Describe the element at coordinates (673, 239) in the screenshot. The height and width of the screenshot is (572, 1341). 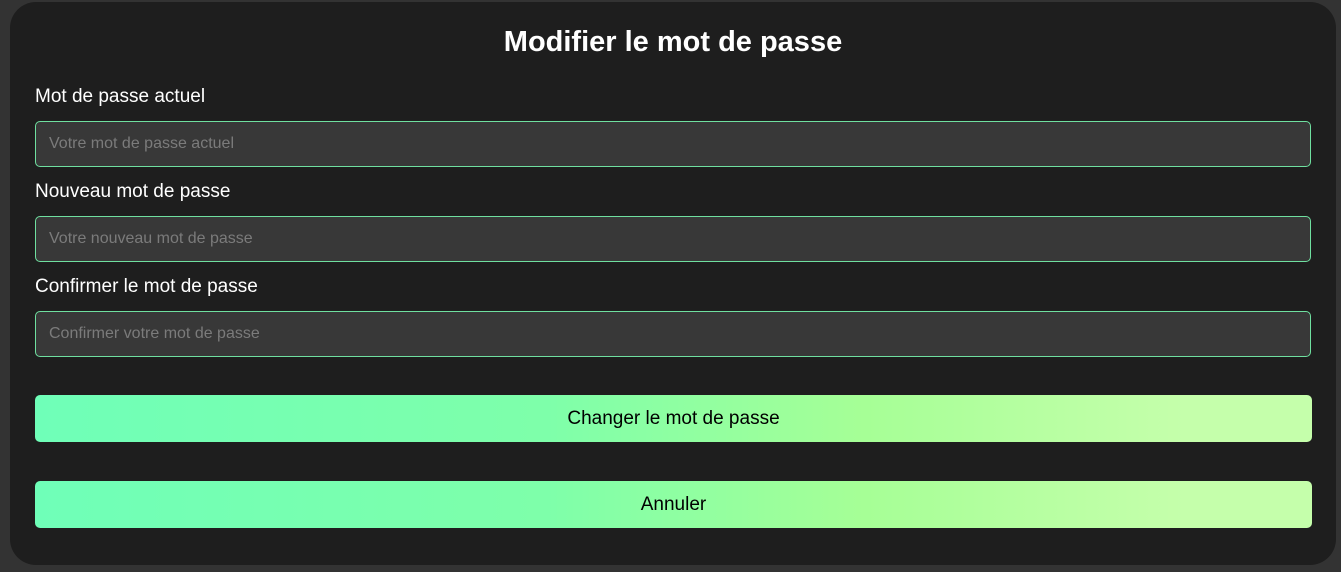
I see `new-password-input` at that location.